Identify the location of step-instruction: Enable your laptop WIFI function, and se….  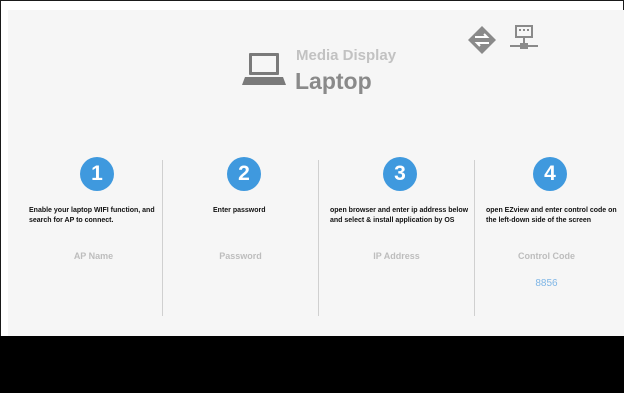
(92, 215).